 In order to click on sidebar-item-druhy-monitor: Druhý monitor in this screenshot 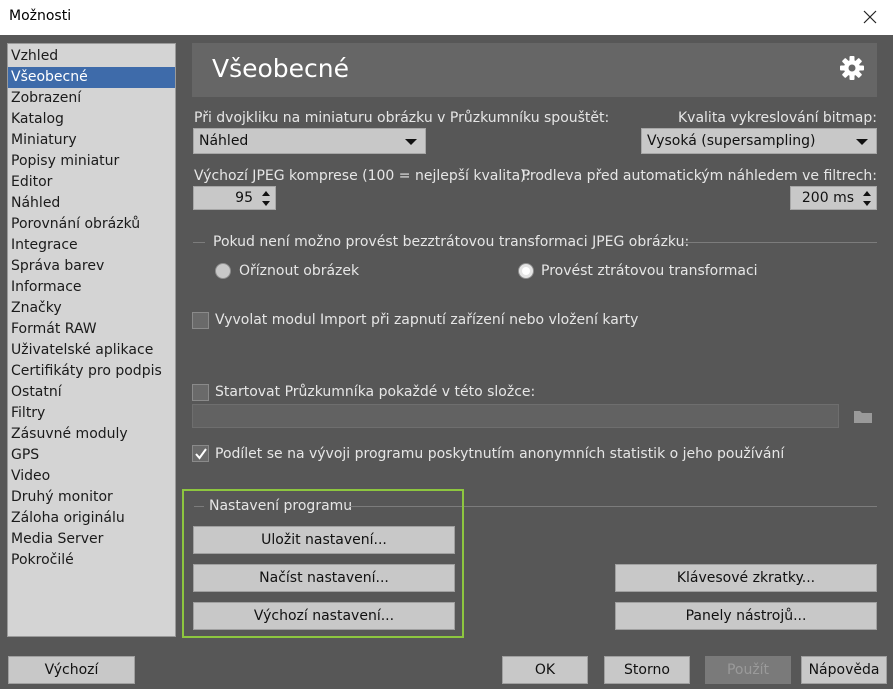, I will do `click(91, 497)`.